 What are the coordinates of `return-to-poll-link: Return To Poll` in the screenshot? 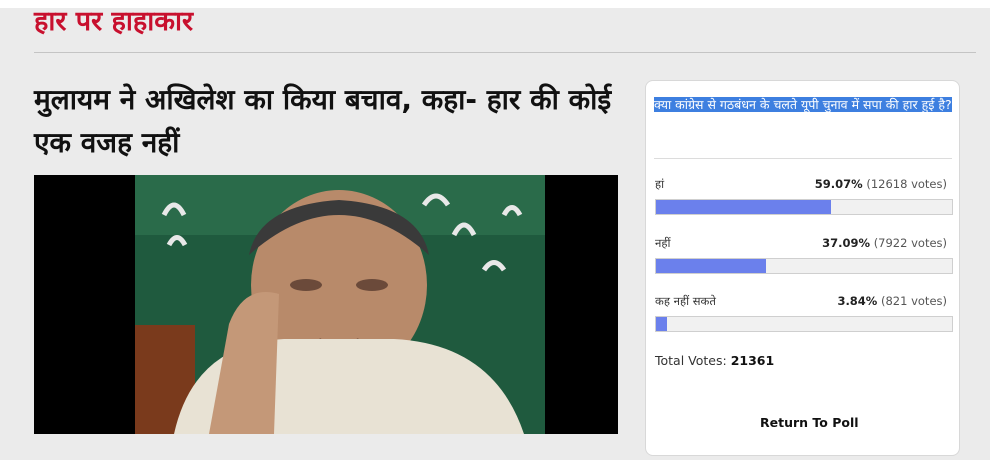 It's located at (809, 422).